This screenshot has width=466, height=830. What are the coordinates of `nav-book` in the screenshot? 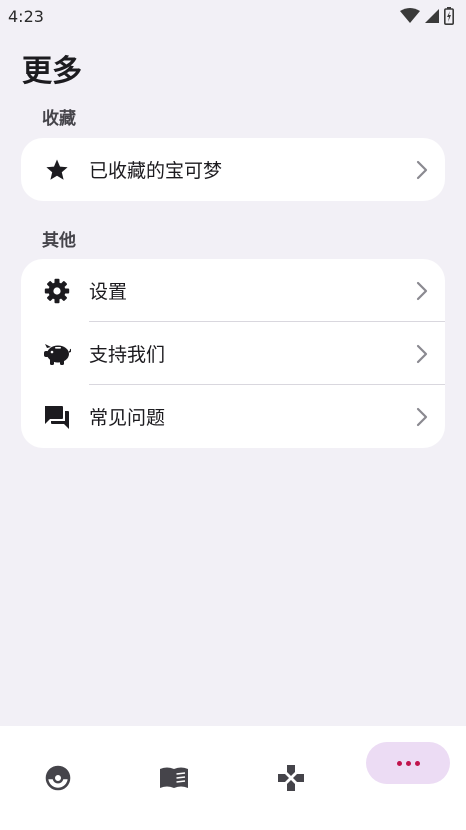 It's located at (174, 778).